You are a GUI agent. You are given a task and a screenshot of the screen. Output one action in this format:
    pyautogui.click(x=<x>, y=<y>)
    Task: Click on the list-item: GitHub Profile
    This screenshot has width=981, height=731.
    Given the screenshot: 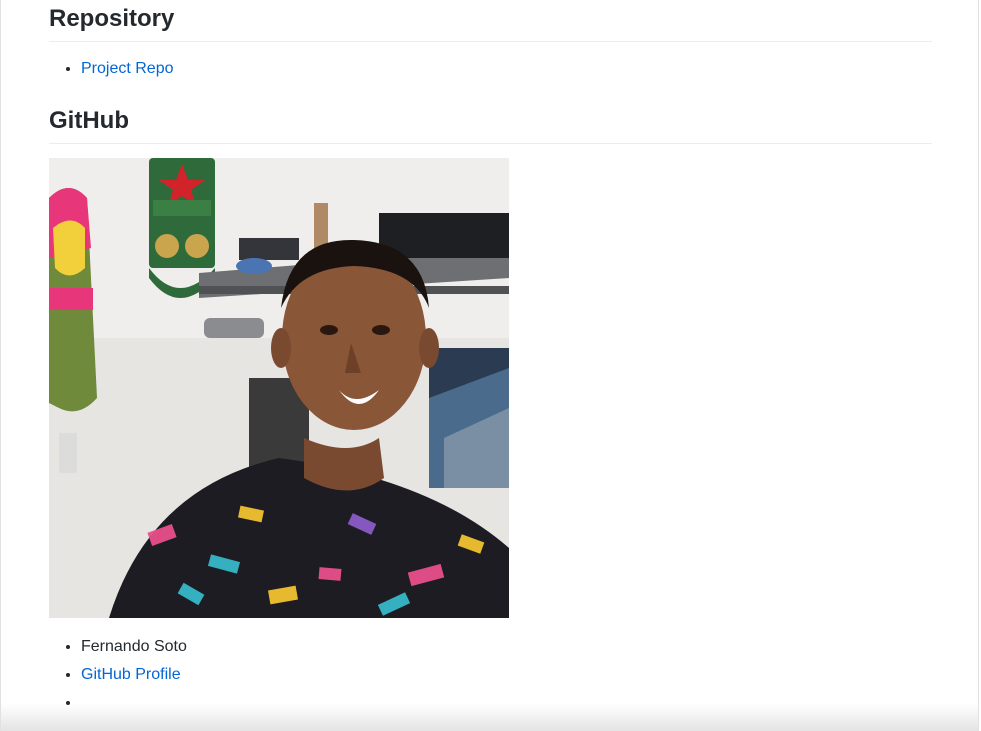 What is the action you would take?
    pyautogui.click(x=134, y=675)
    